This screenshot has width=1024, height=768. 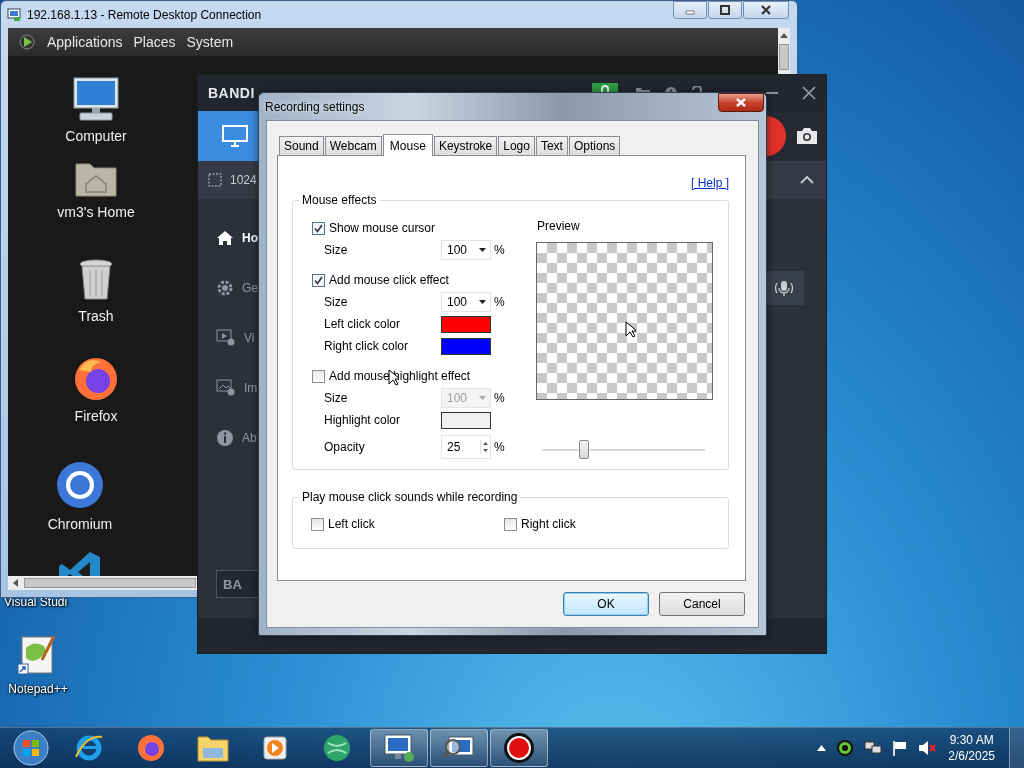 What do you see at coordinates (96, 212) in the screenshot?
I see `icon-label: vm3's Home` at bounding box center [96, 212].